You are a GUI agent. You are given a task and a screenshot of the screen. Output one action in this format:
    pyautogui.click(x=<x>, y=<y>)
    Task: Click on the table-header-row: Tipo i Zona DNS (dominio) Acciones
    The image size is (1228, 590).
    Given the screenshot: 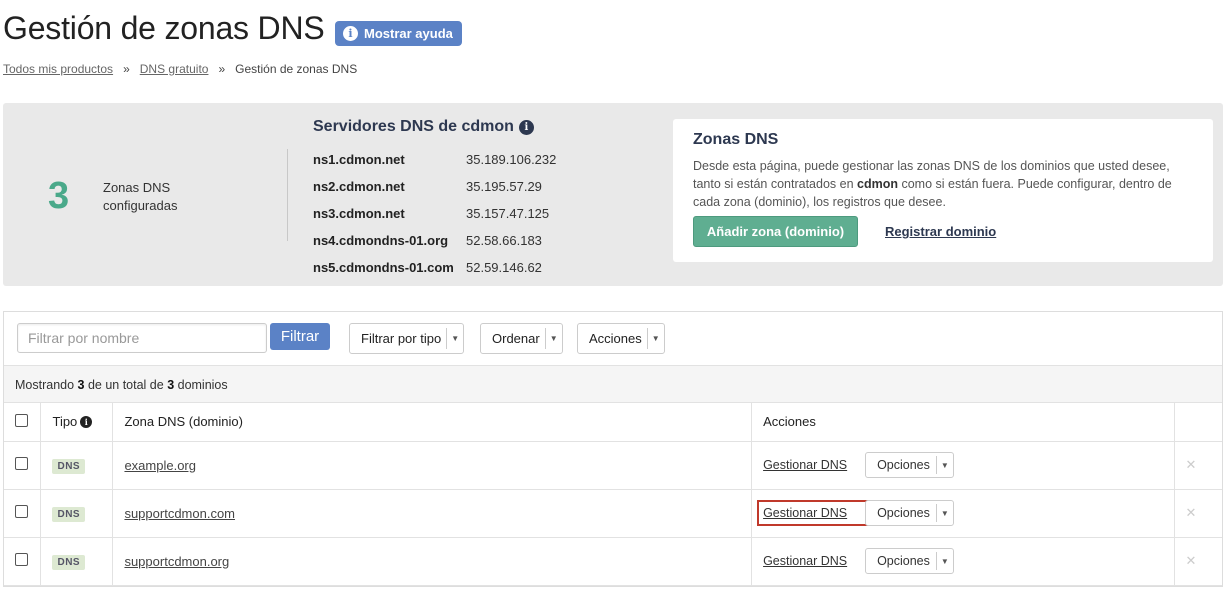 What is the action you would take?
    pyautogui.click(x=613, y=422)
    